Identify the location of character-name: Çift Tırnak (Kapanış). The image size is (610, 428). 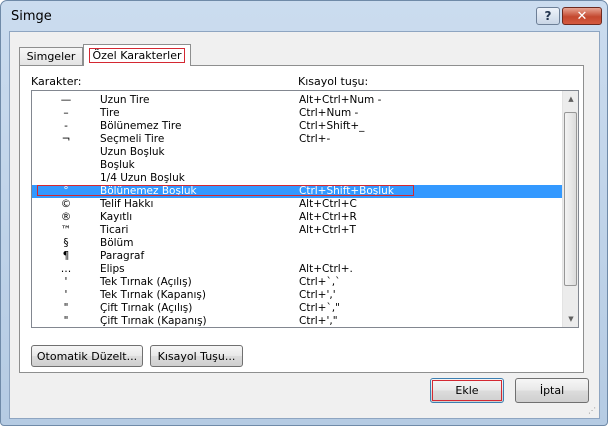
(153, 321).